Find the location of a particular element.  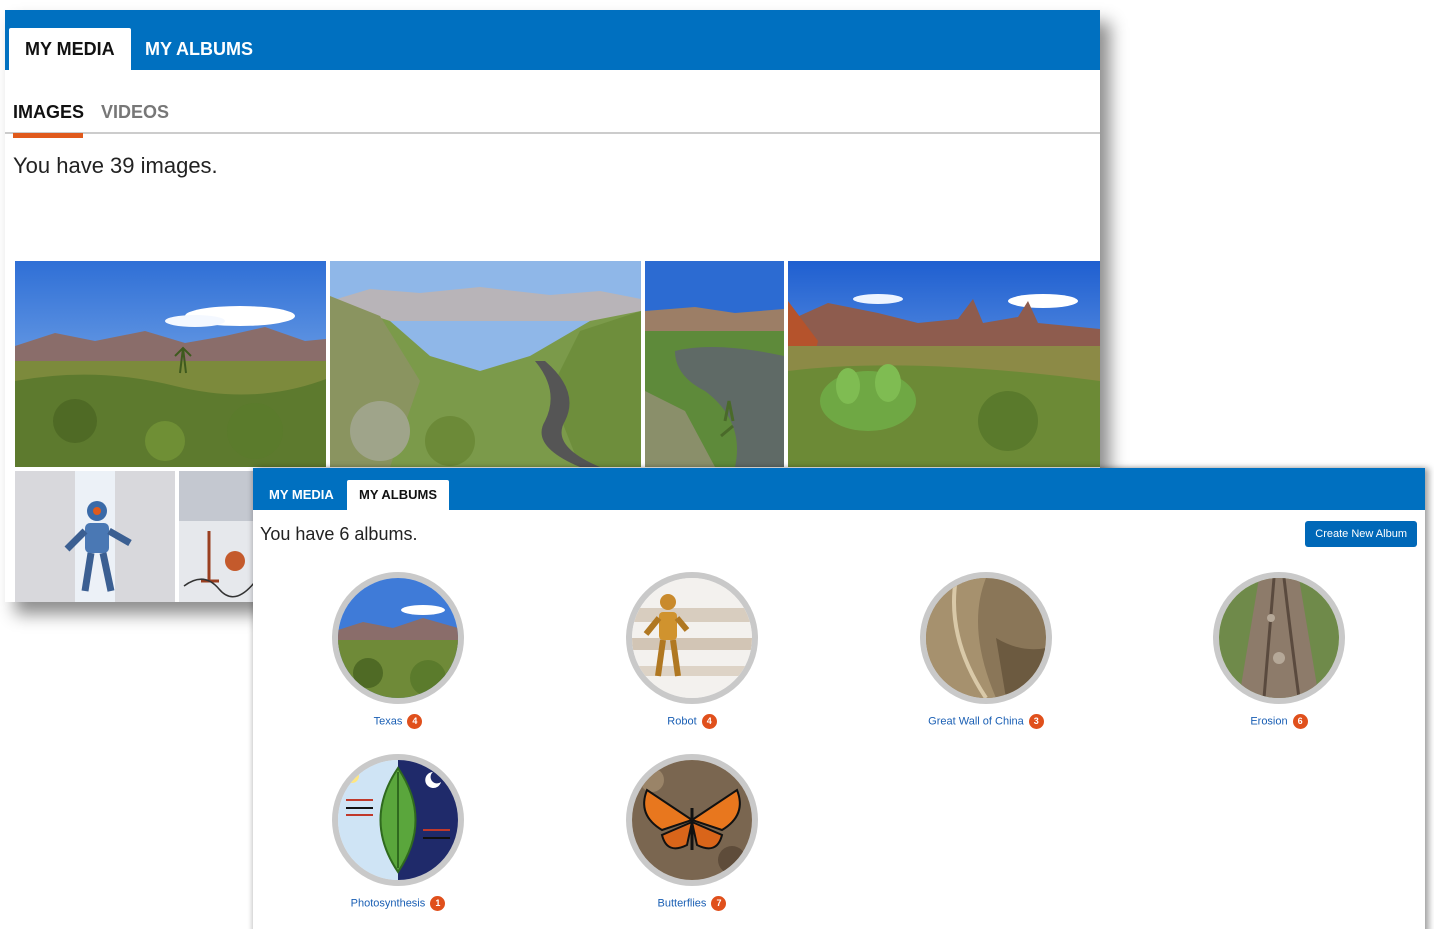

album-cover-texas is located at coordinates (398, 638).